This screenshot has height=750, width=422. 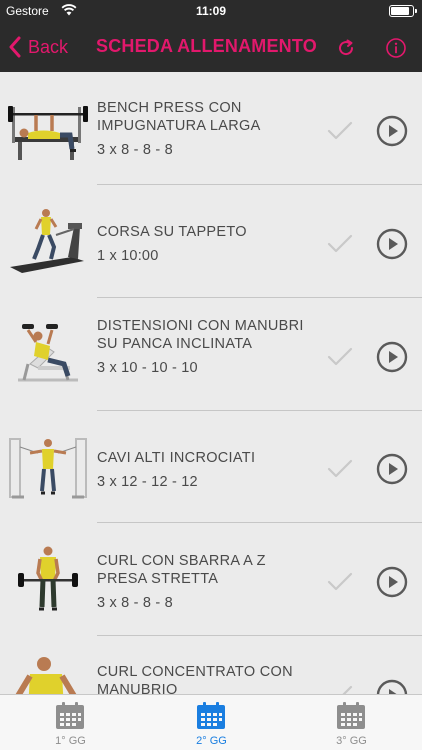 I want to click on back-button: Back, so click(x=38, y=47).